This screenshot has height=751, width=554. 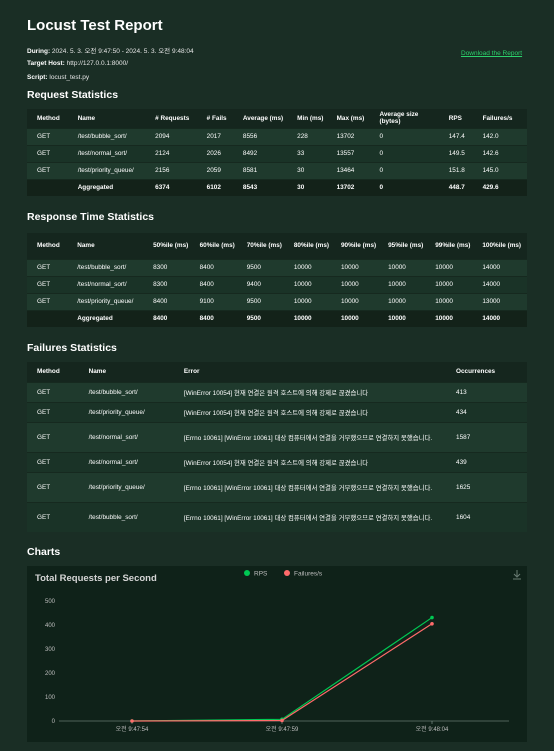 What do you see at coordinates (213, 246) in the screenshot?
I see `column-header-60-ile-ms: 60%ile (ms)` at bounding box center [213, 246].